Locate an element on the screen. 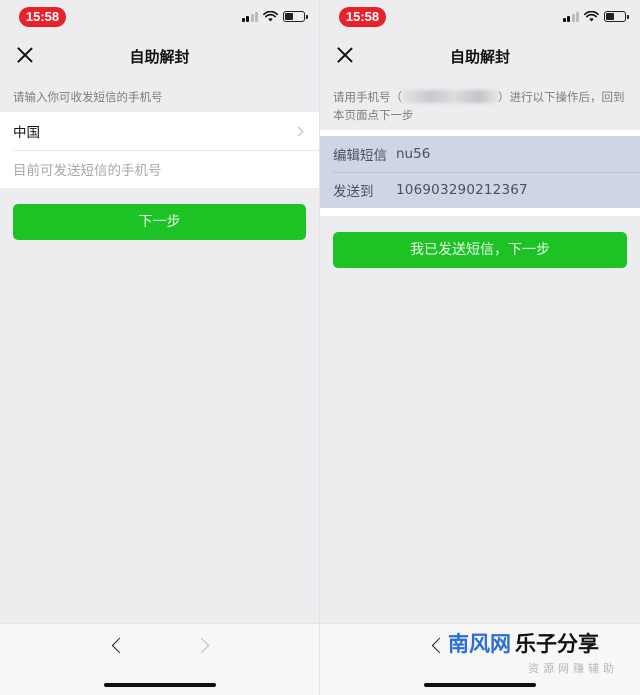 Image resolution: width=640 pixels, height=695 pixels. instruction-before: 请用手机号（ is located at coordinates (367, 97).